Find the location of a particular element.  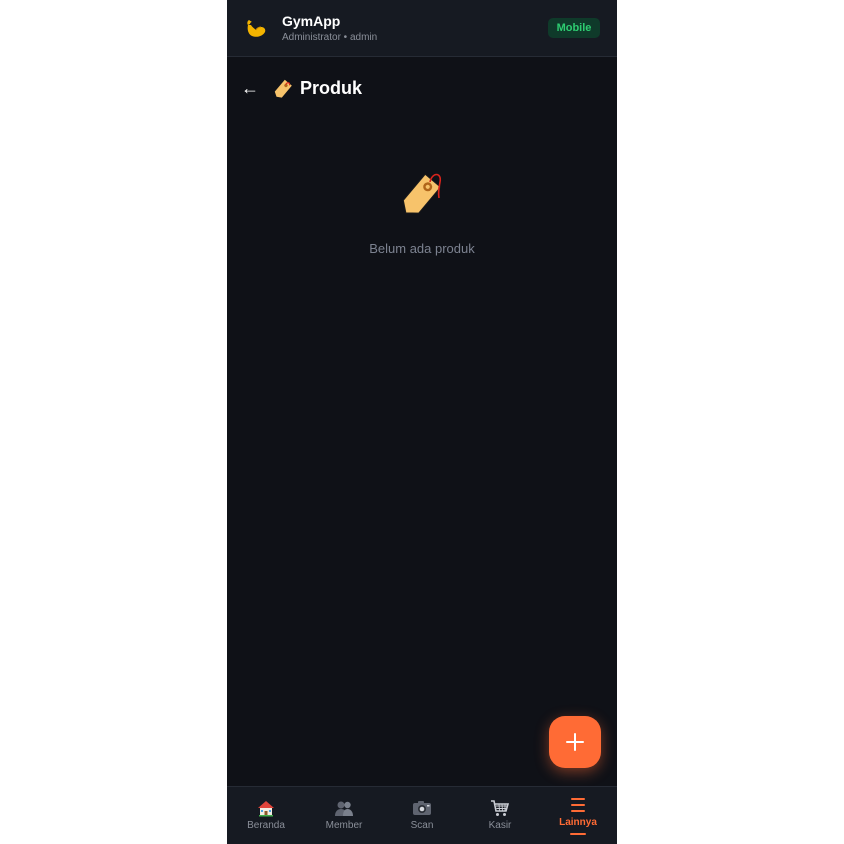

back-button: ← is located at coordinates (250, 88).